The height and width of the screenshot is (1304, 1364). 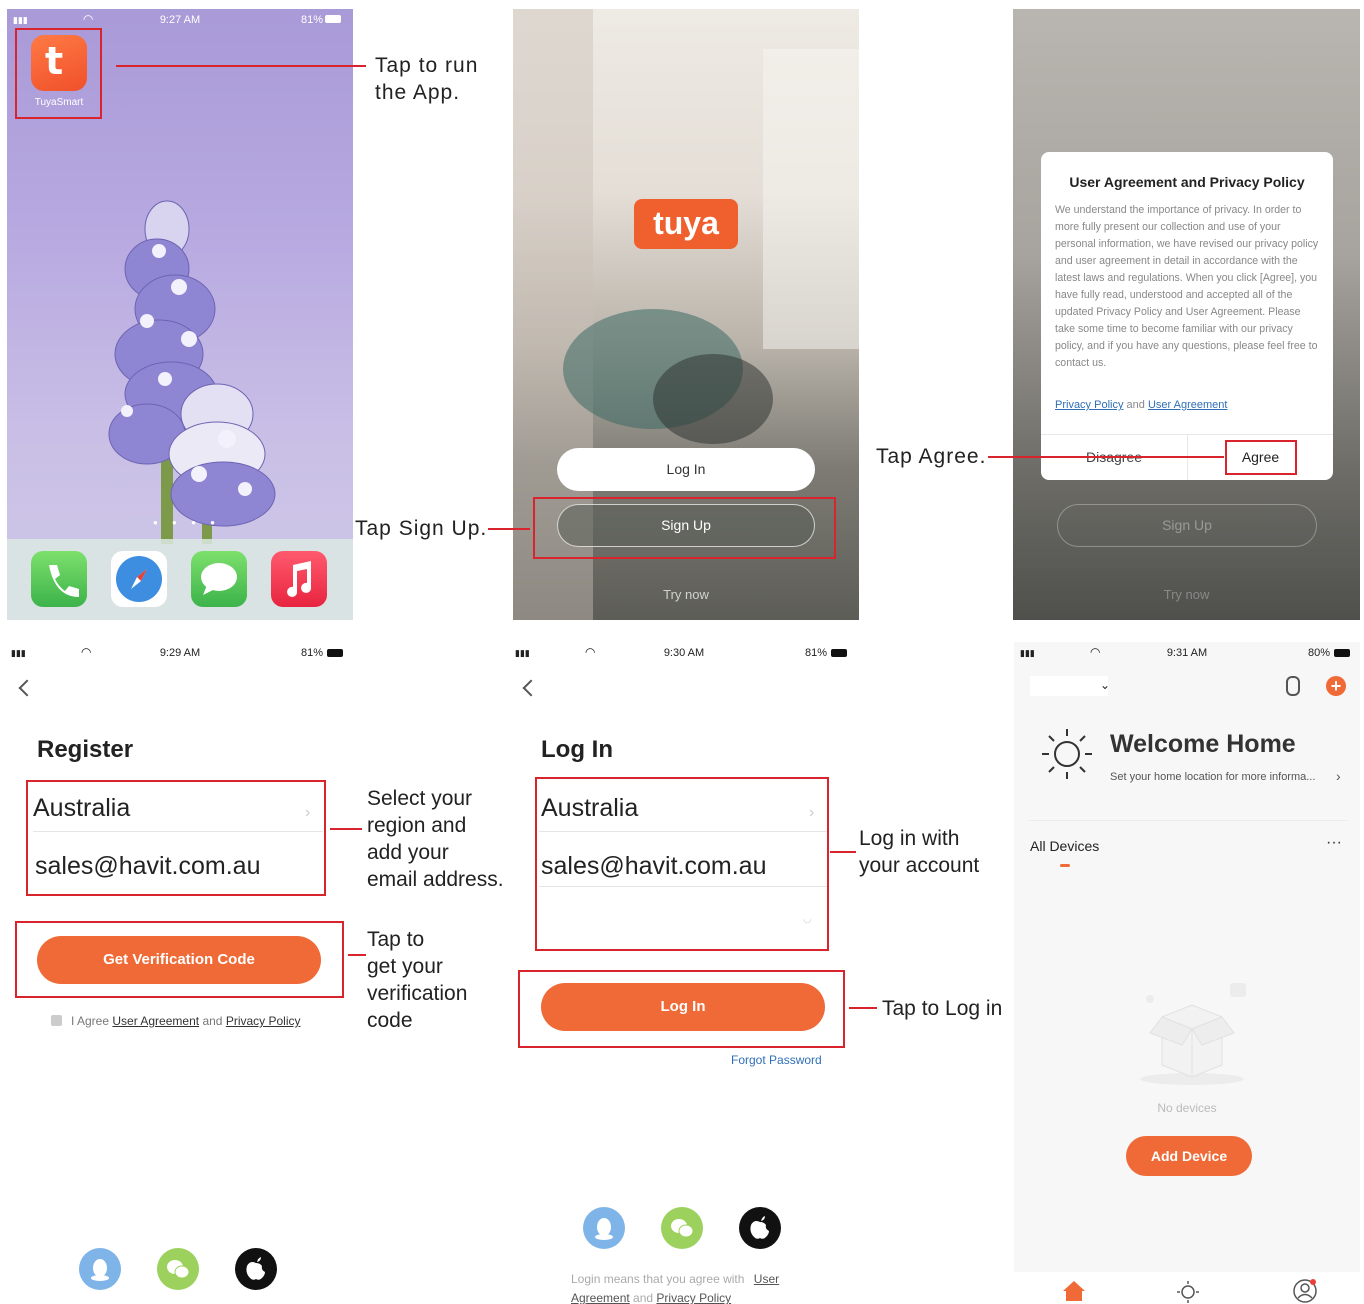 What do you see at coordinates (1319, 653) in the screenshot?
I see `battery-percent: 80%` at bounding box center [1319, 653].